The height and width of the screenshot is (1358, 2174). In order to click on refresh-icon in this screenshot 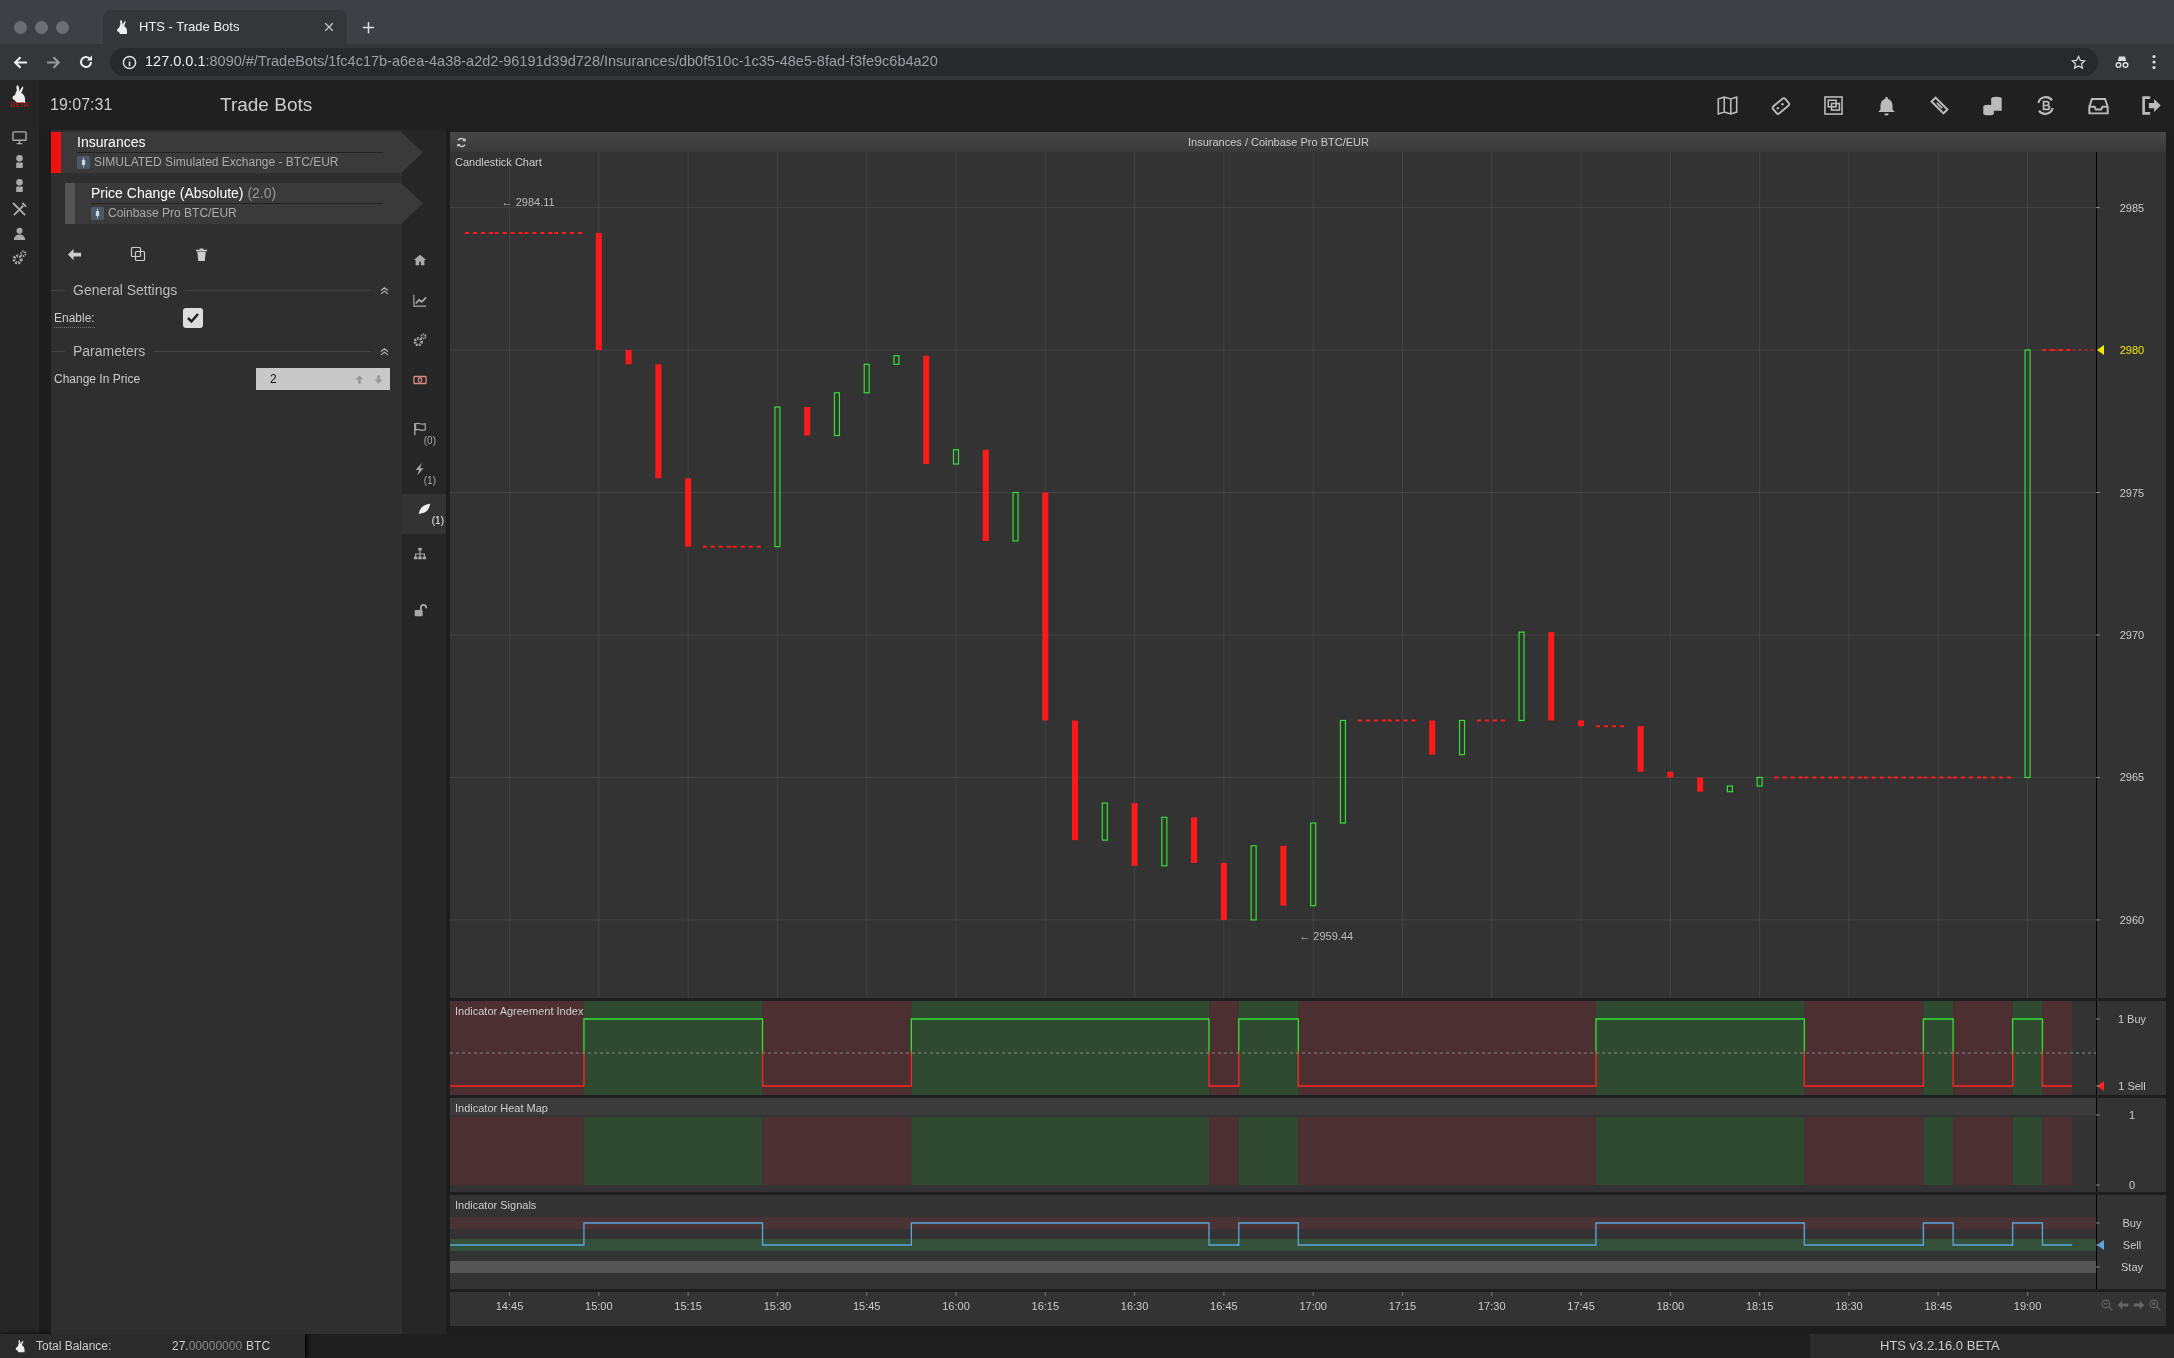, I will do `click(461, 142)`.